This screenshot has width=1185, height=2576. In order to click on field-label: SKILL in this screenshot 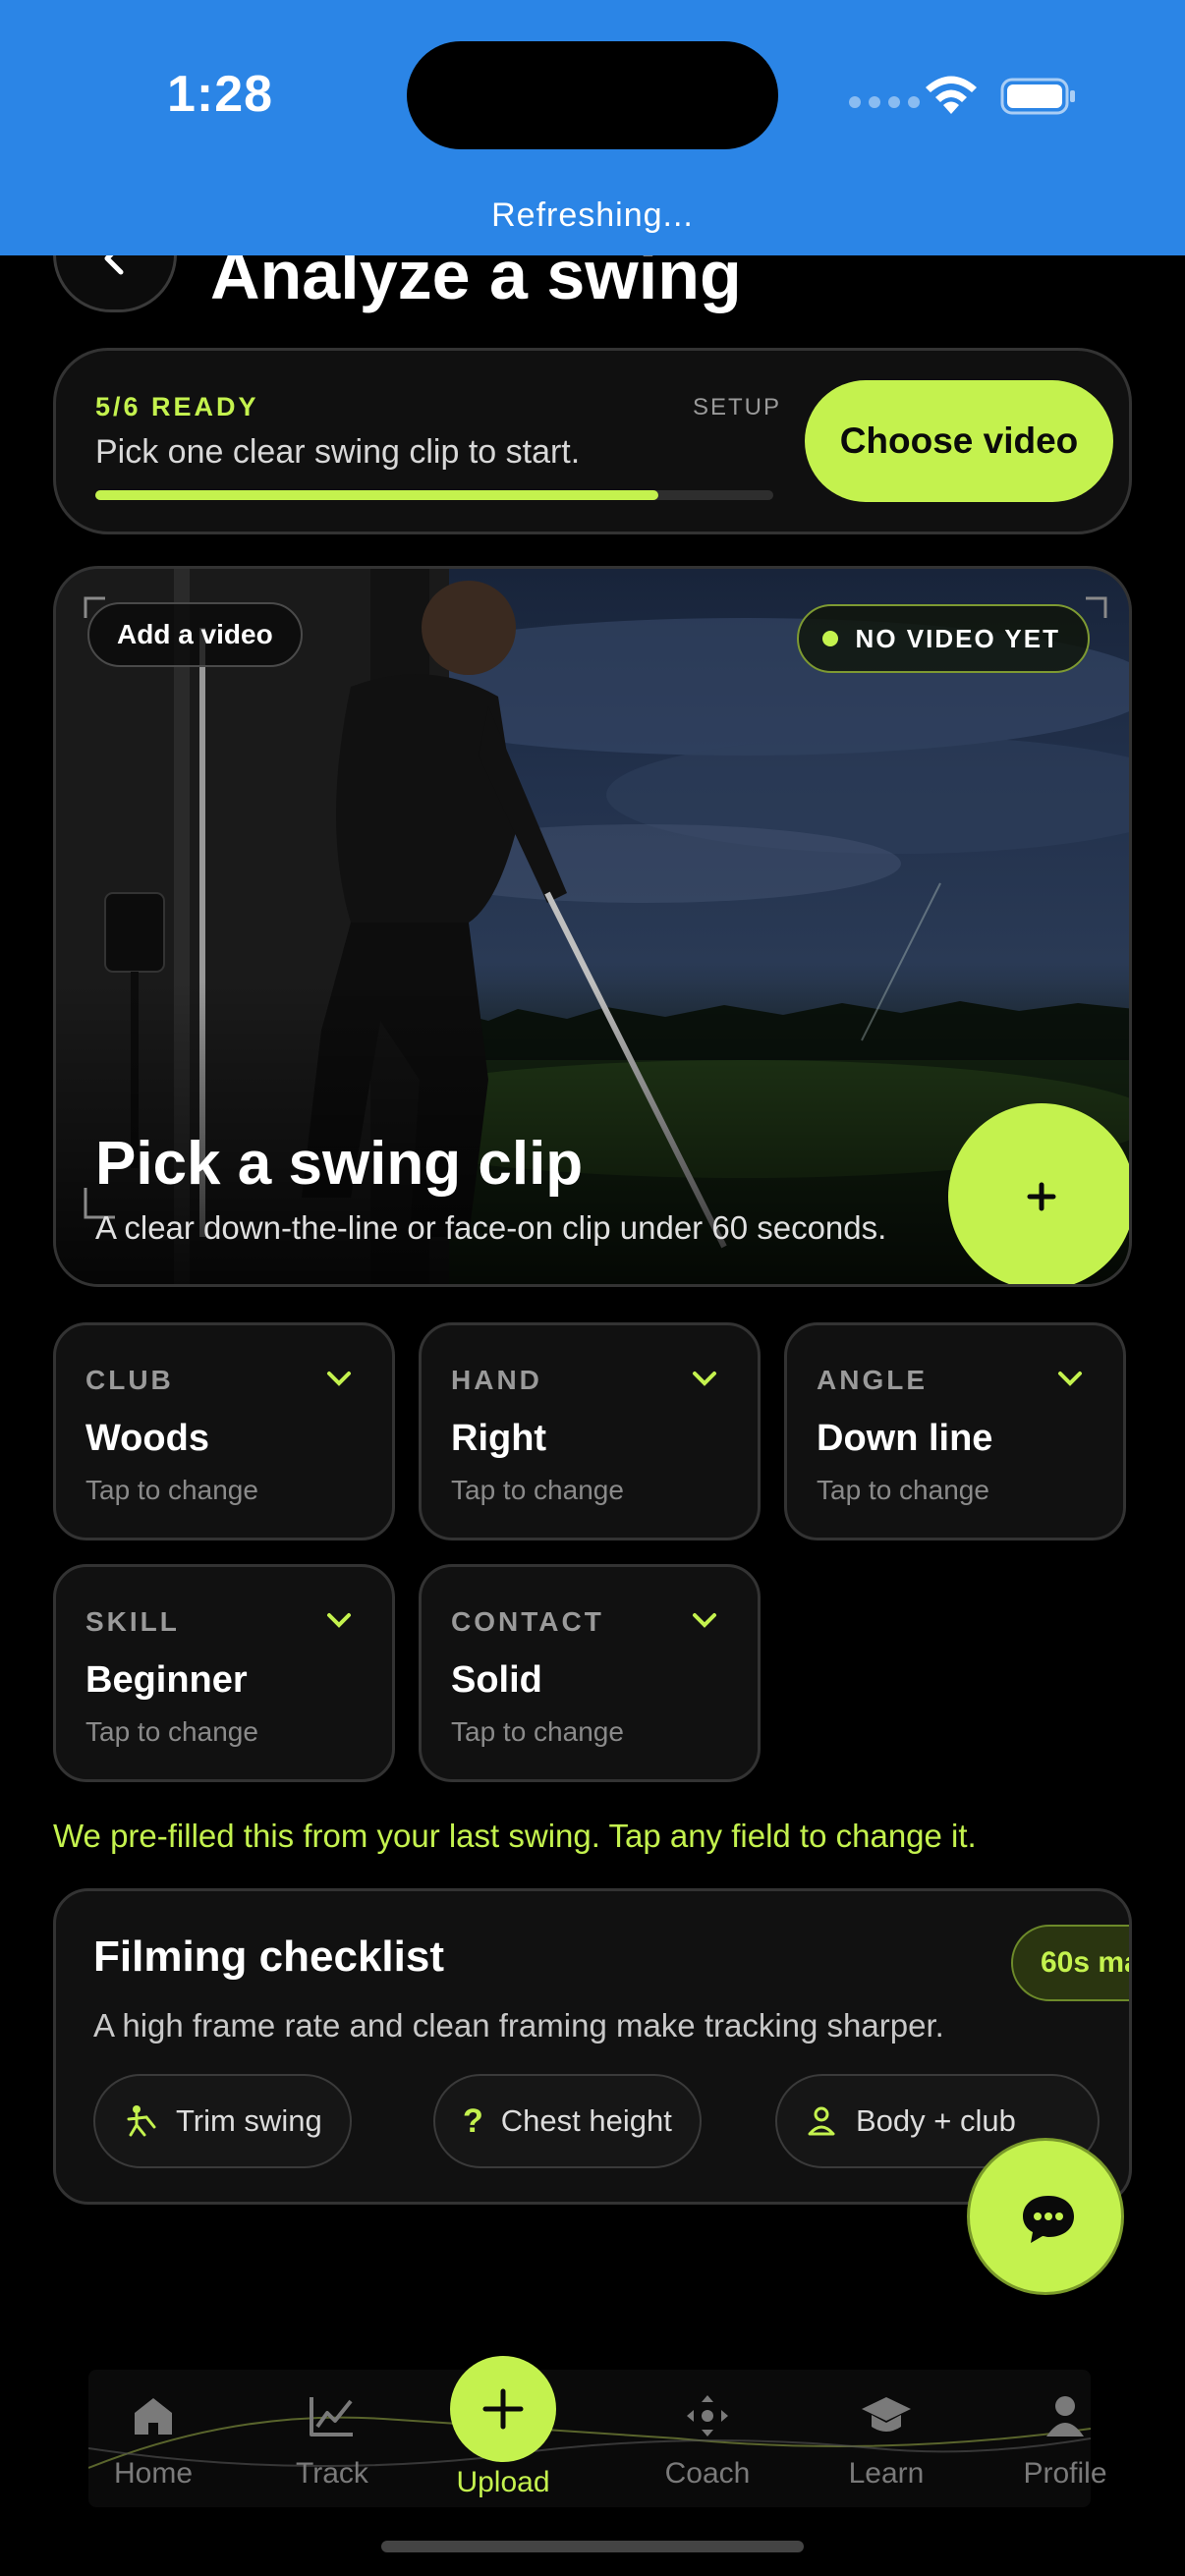, I will do `click(133, 1621)`.